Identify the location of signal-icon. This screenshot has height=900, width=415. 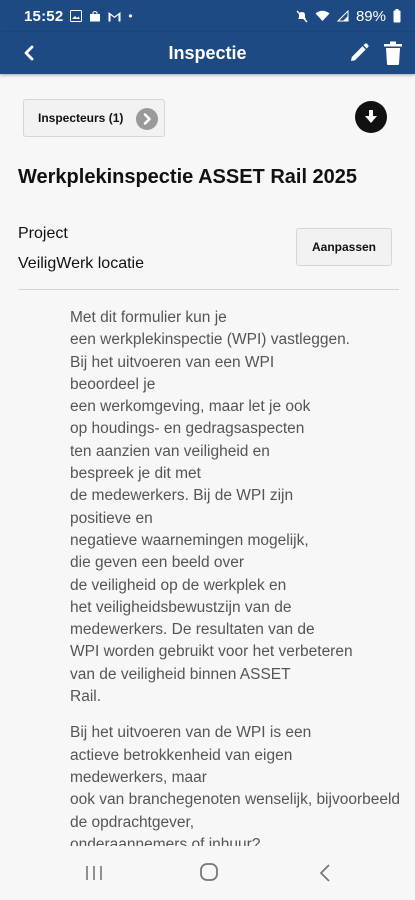
(342, 16).